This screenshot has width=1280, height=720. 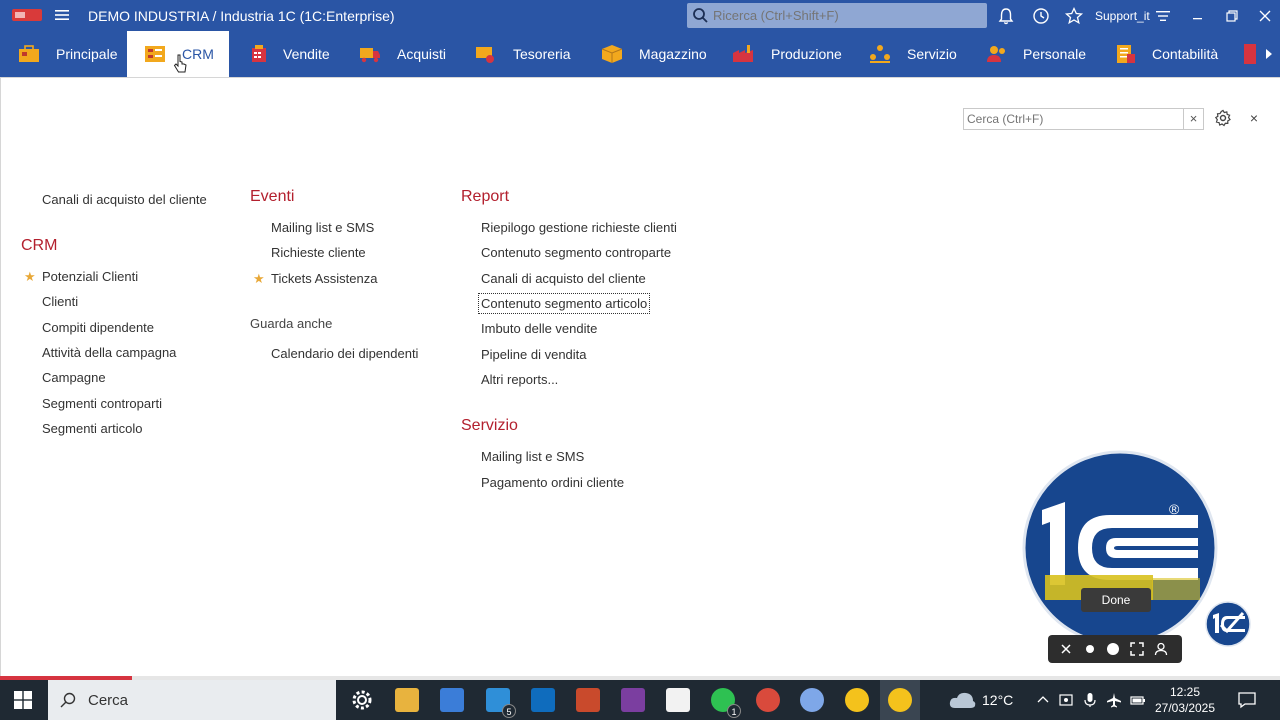 I want to click on box-icon, so click(x=612, y=54).